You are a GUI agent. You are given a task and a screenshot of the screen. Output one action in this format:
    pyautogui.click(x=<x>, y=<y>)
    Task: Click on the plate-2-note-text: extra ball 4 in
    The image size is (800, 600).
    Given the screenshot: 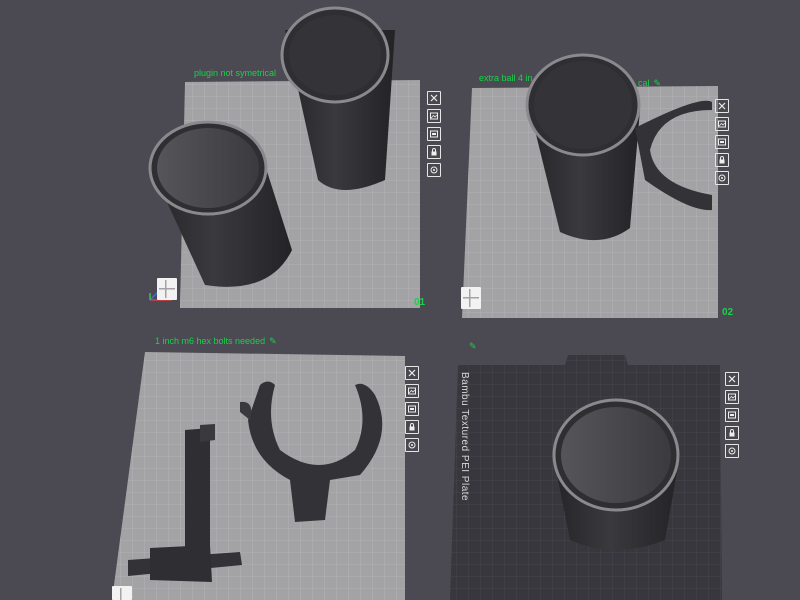 What is the action you would take?
    pyautogui.click(x=506, y=78)
    